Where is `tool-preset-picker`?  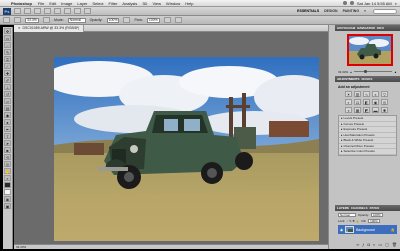
tool-preset-picker is located at coordinates (6, 20).